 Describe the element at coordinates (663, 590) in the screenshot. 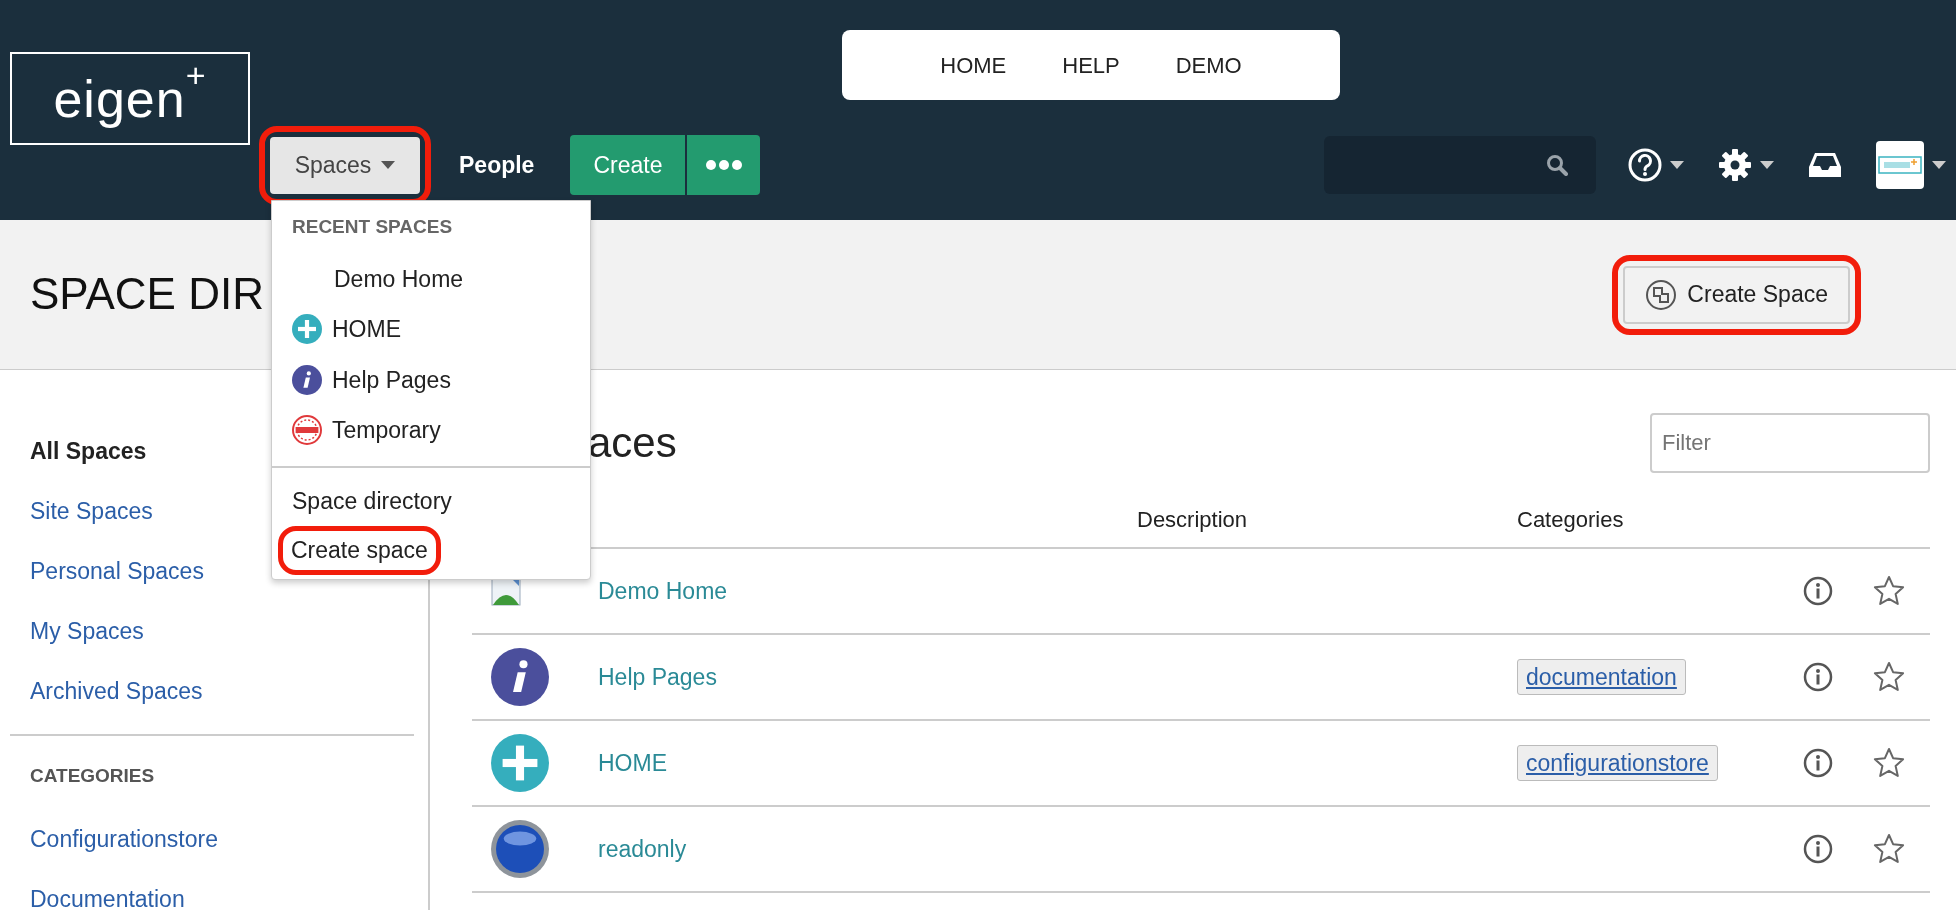

I see `space-link: Demo Home` at that location.